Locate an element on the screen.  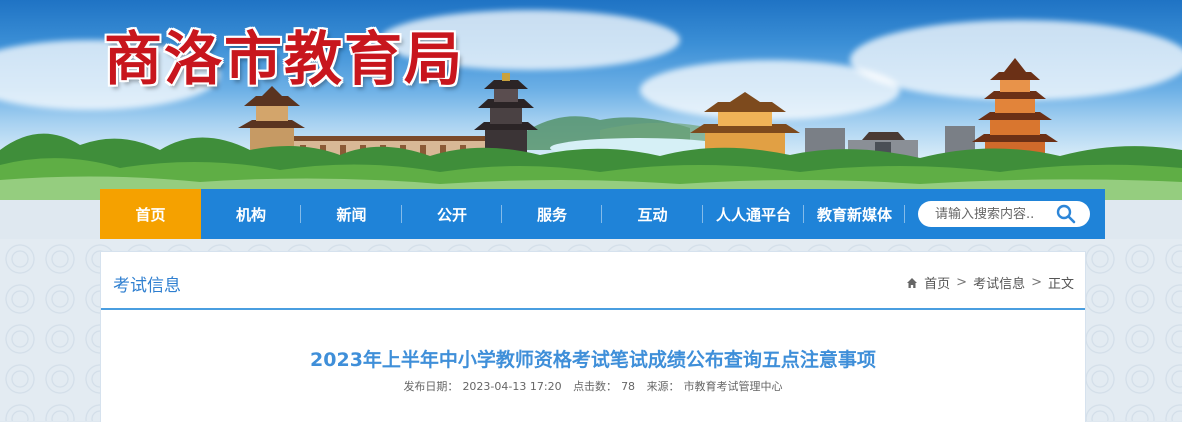
nav-item-public: 公开 is located at coordinates (452, 214).